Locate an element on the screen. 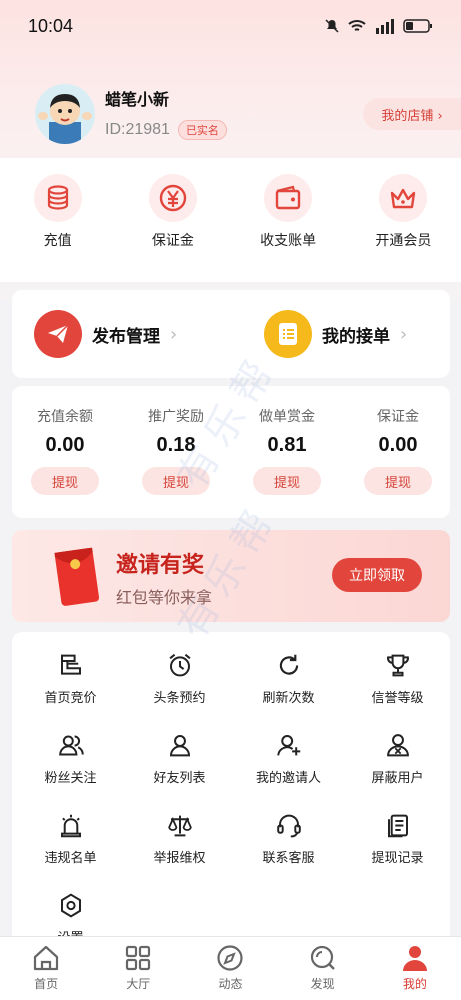 Image resolution: width=461 pixels, height=1000 pixels. status-icons is located at coordinates (378, 26).